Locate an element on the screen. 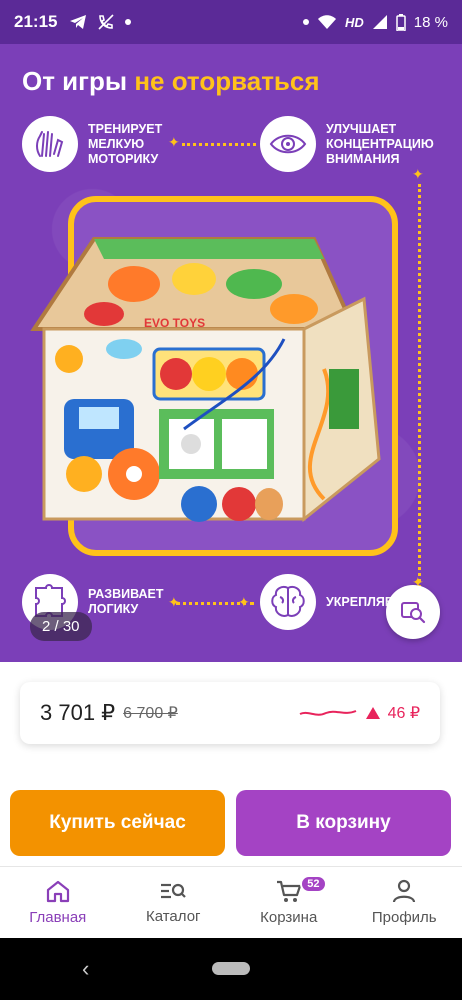  buy-now-button: Купить сейчас is located at coordinates (117, 823).